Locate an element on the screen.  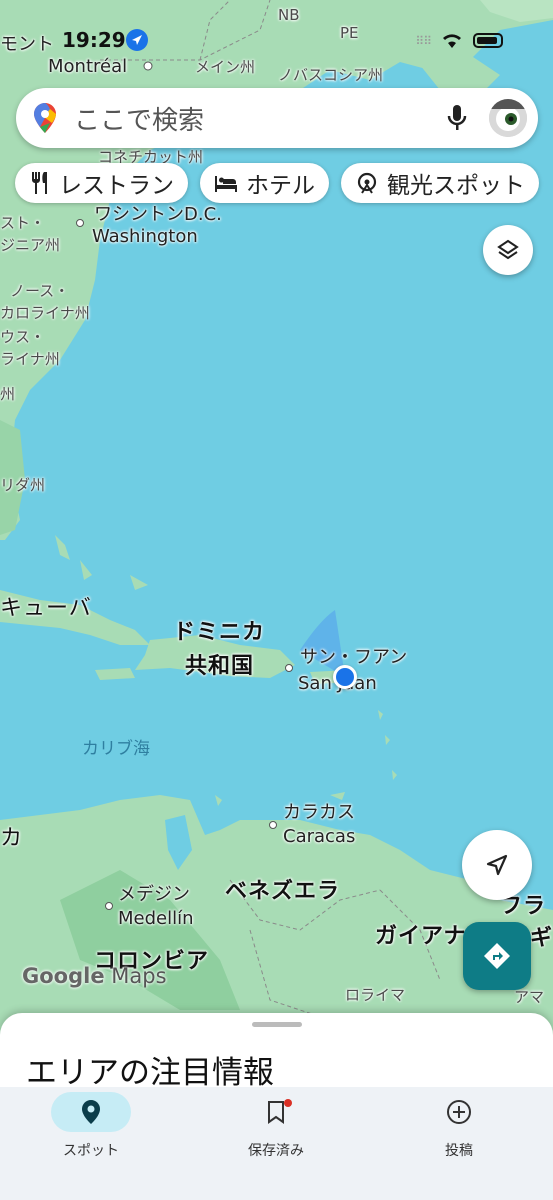
label-guyana: ガイアナ is located at coordinates (421, 936).